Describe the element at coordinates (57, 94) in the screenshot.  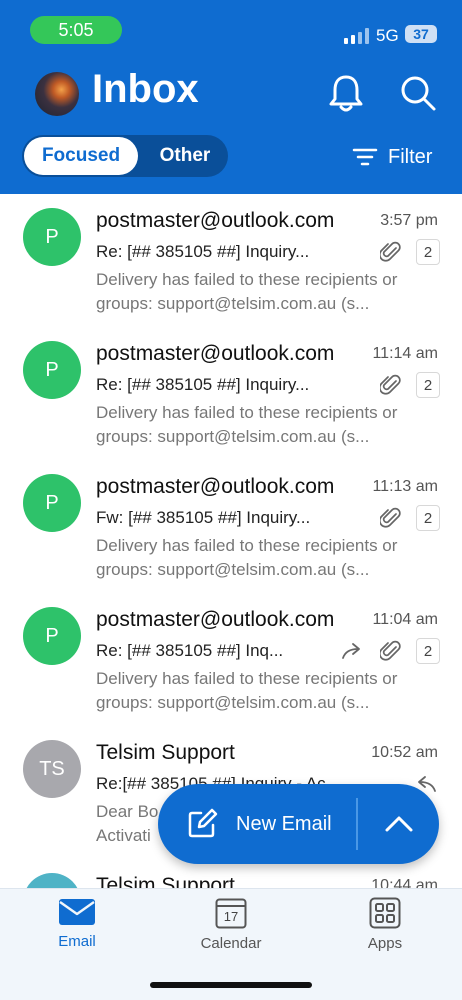
I see `account-avatar` at that location.